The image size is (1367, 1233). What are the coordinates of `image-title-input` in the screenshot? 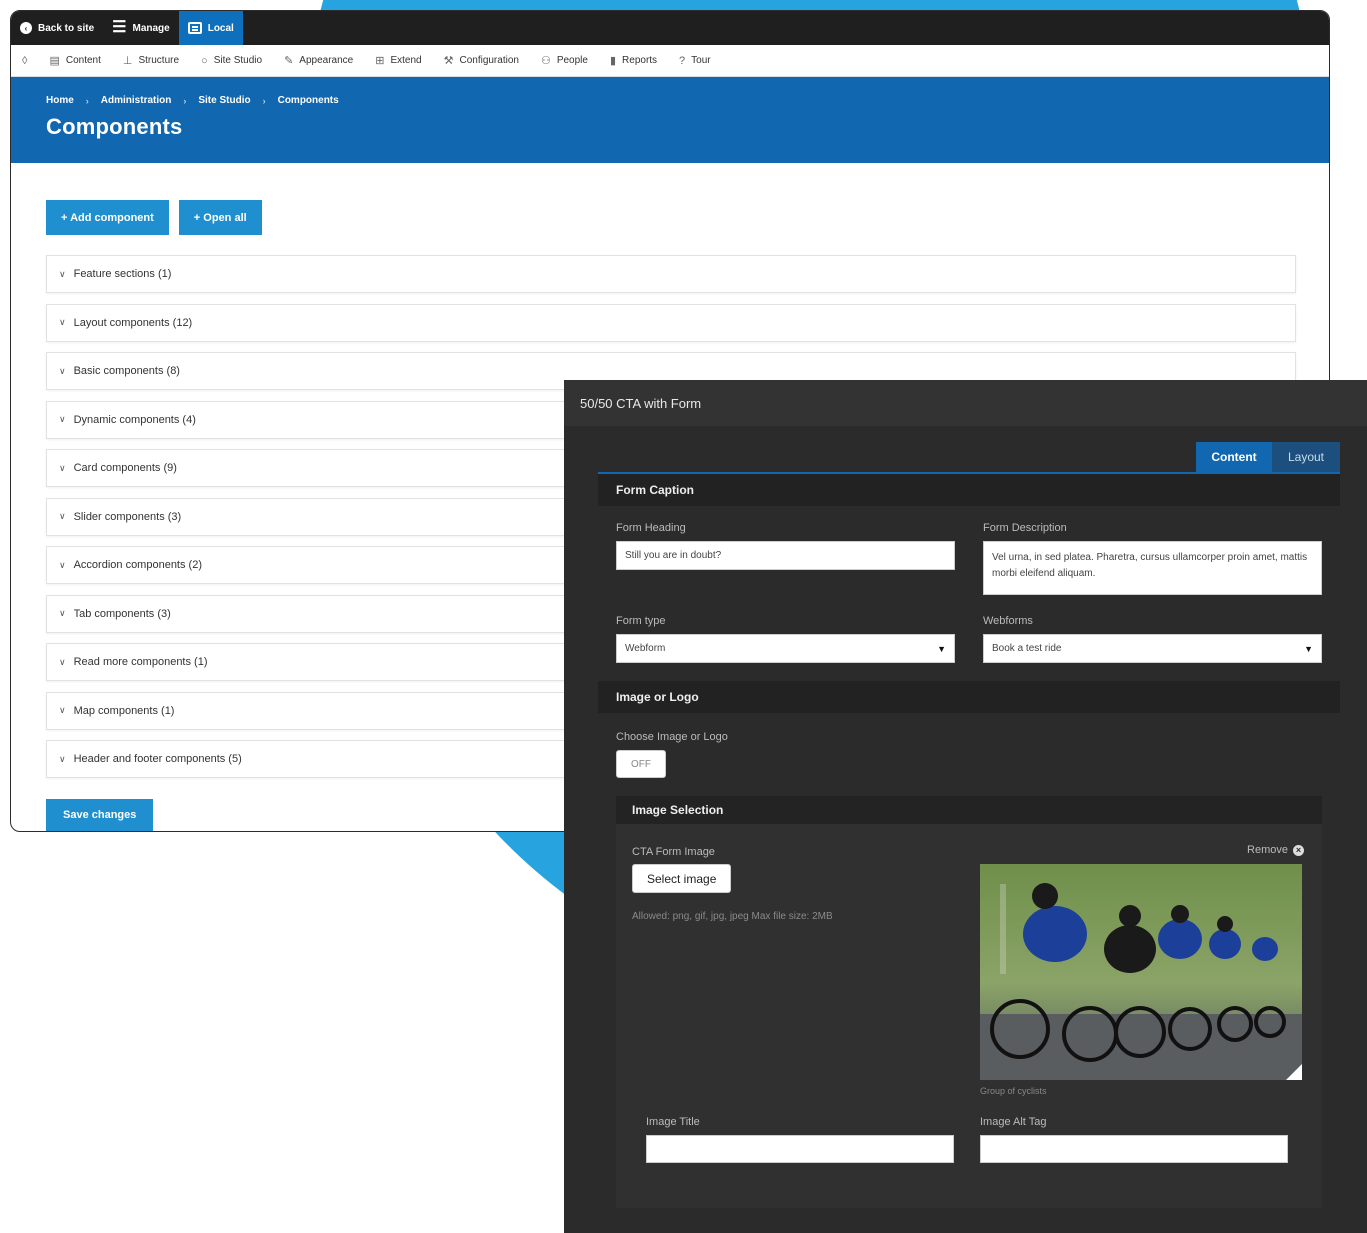 It's located at (800, 1149).